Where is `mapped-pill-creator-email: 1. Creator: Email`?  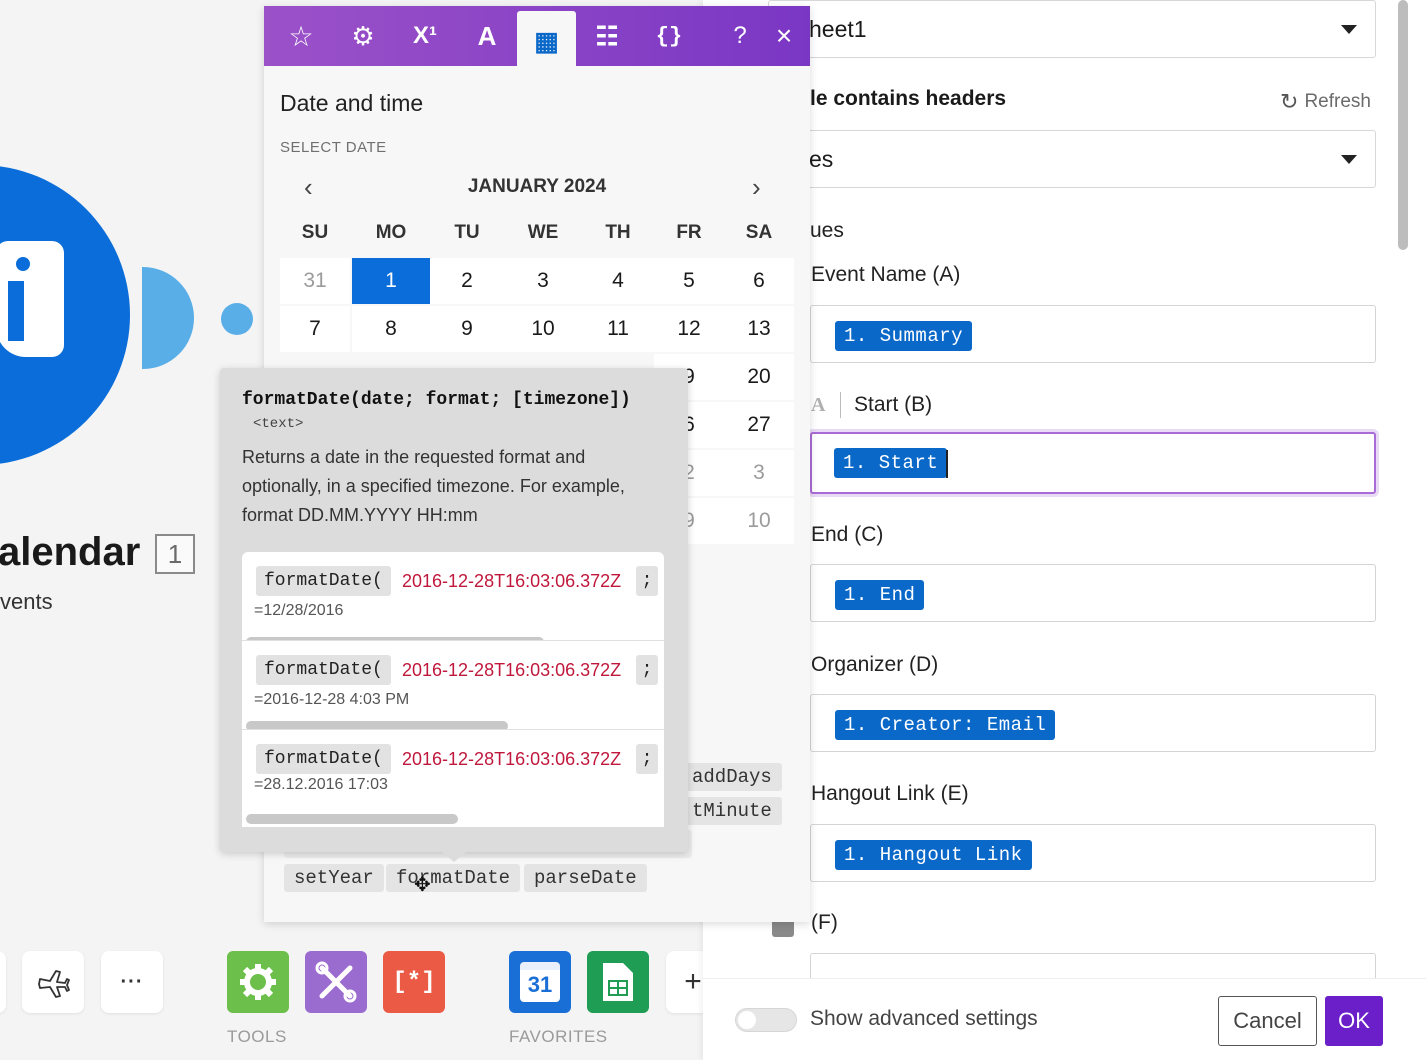 mapped-pill-creator-email: 1. Creator: Email is located at coordinates (945, 725).